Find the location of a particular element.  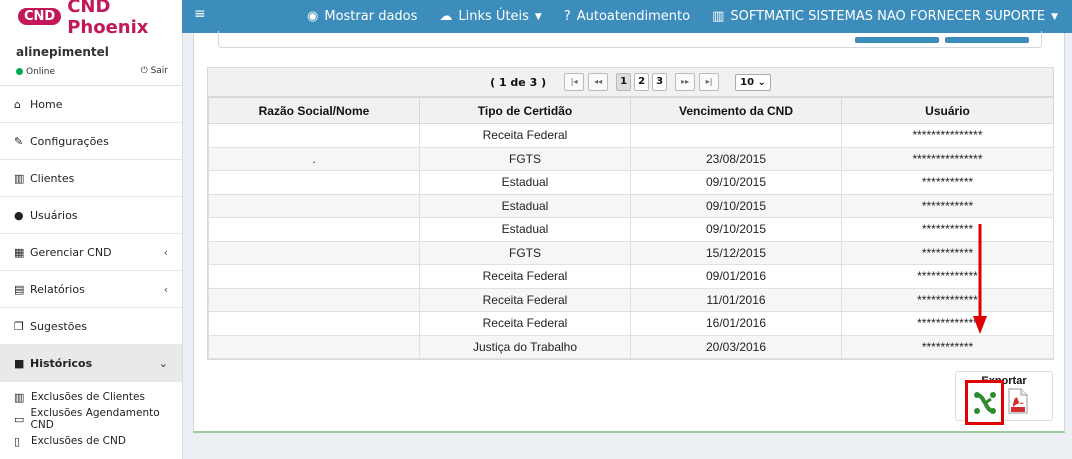

page-size-value: 10 is located at coordinates (747, 82).